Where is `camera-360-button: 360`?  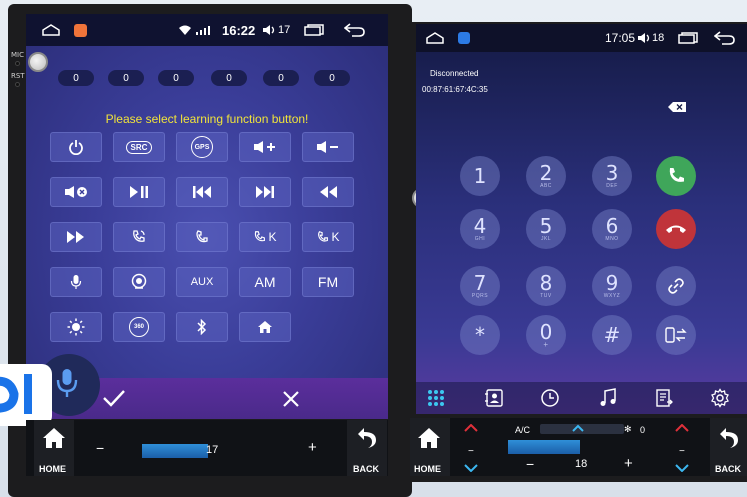 camera-360-button: 360 is located at coordinates (139, 327).